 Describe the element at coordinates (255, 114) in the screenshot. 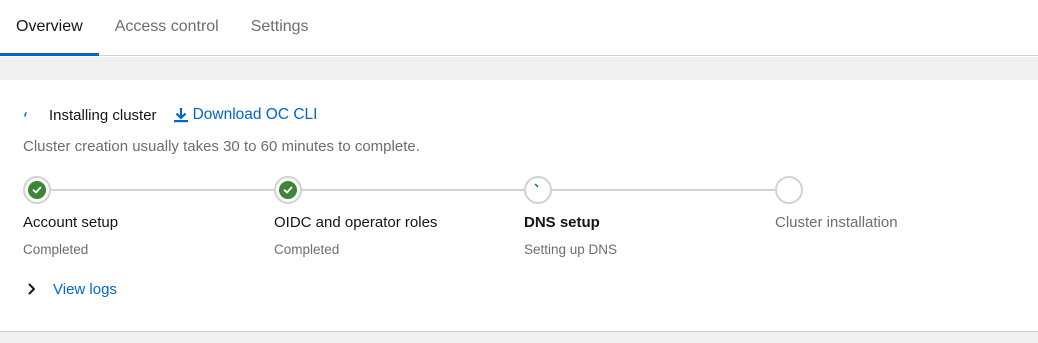

I see `download-oc-cli-label: Download OC CLI` at that location.